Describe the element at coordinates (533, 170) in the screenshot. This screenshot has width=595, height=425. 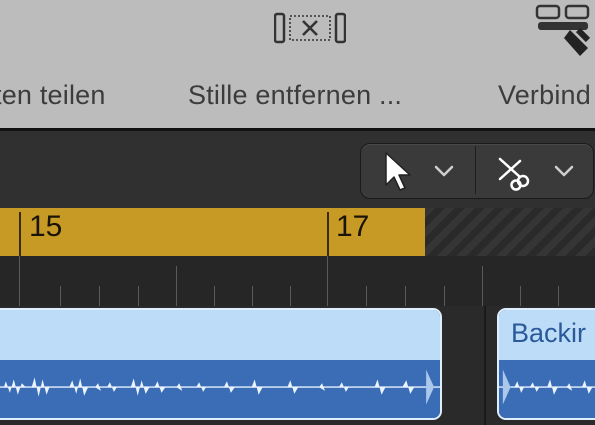
I see `scissors-tool-button` at that location.